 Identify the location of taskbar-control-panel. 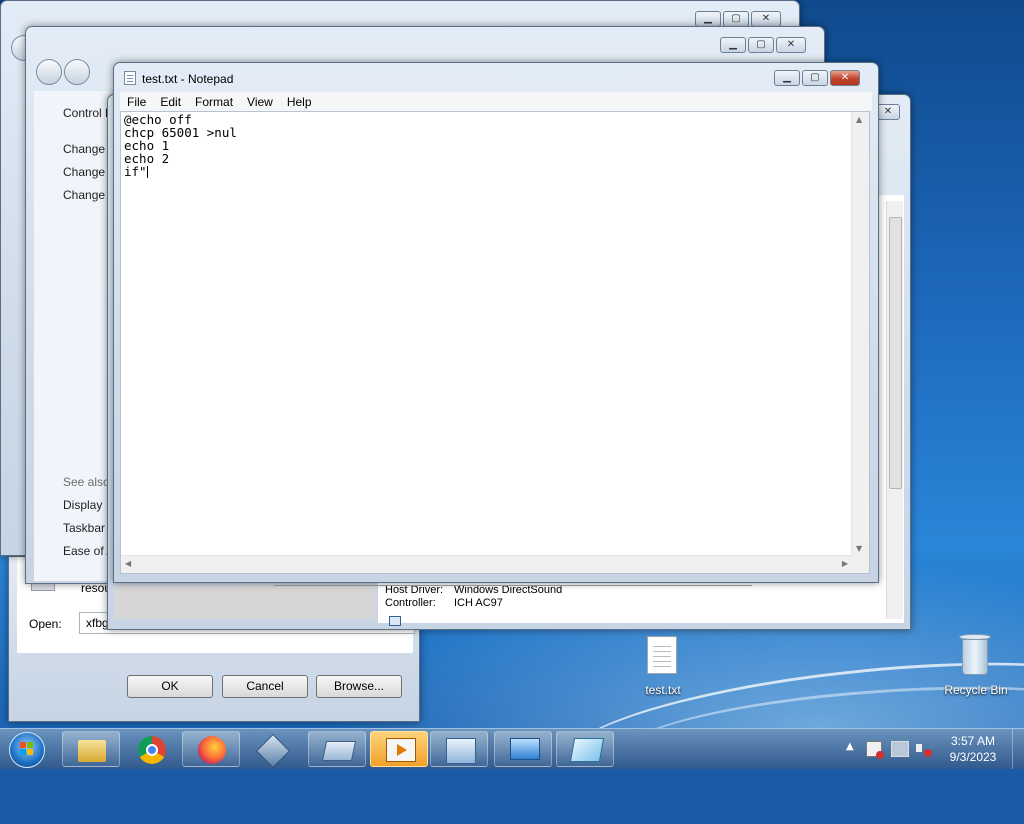
(459, 749).